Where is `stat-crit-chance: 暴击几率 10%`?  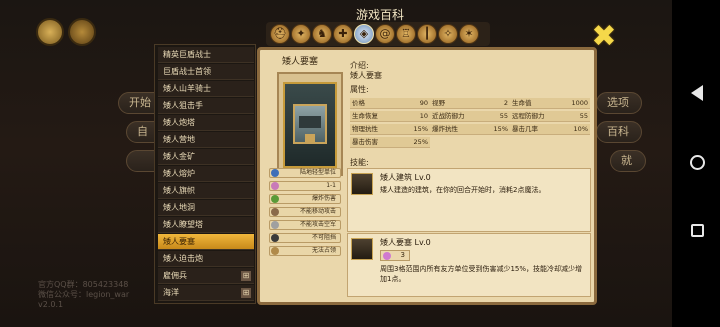 stat-crit-chance: 暴击几率 10% is located at coordinates (550, 129).